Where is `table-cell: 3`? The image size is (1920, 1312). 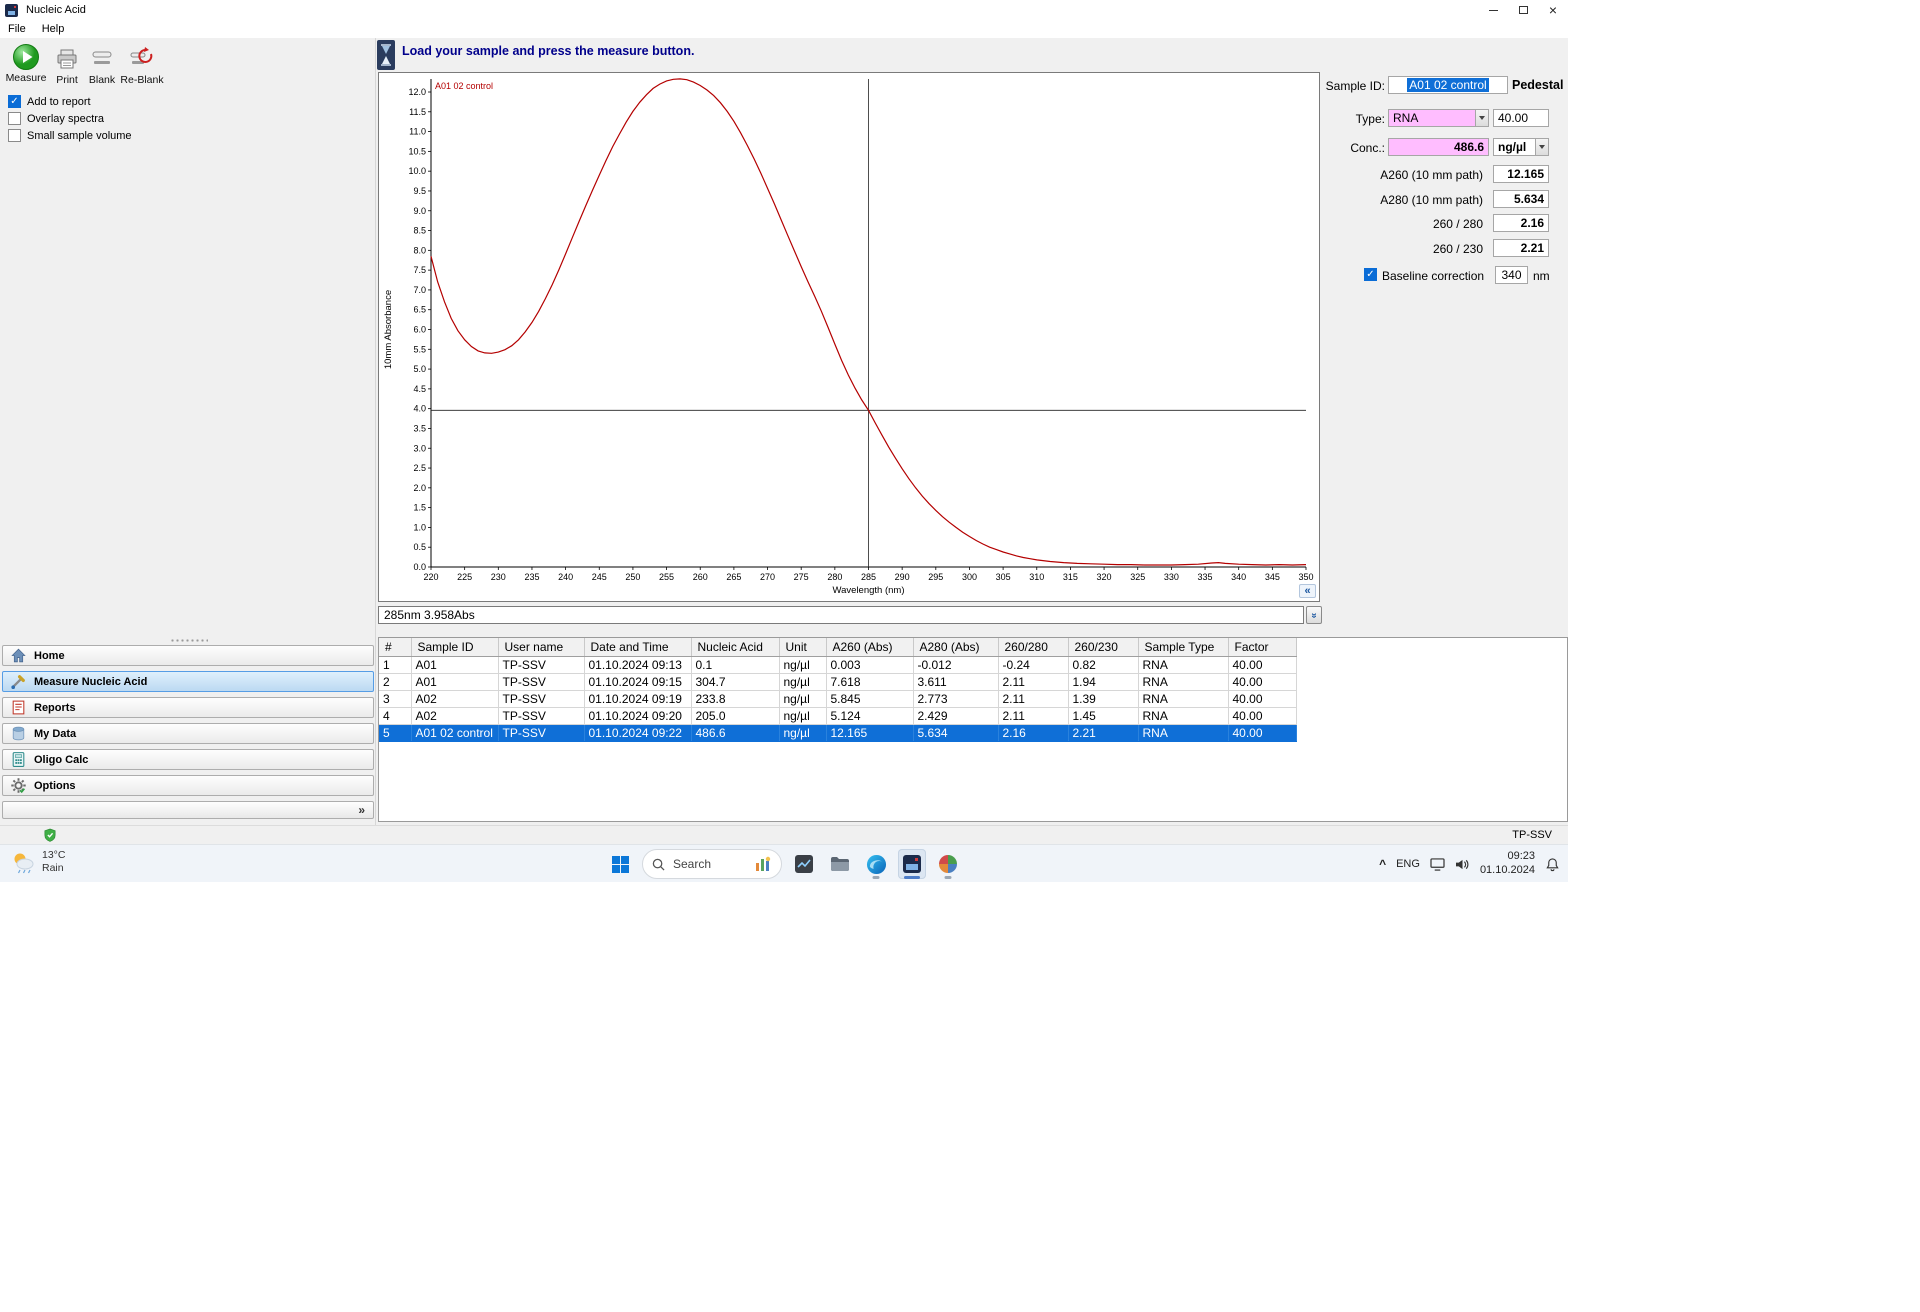 table-cell: 3 is located at coordinates (395, 699).